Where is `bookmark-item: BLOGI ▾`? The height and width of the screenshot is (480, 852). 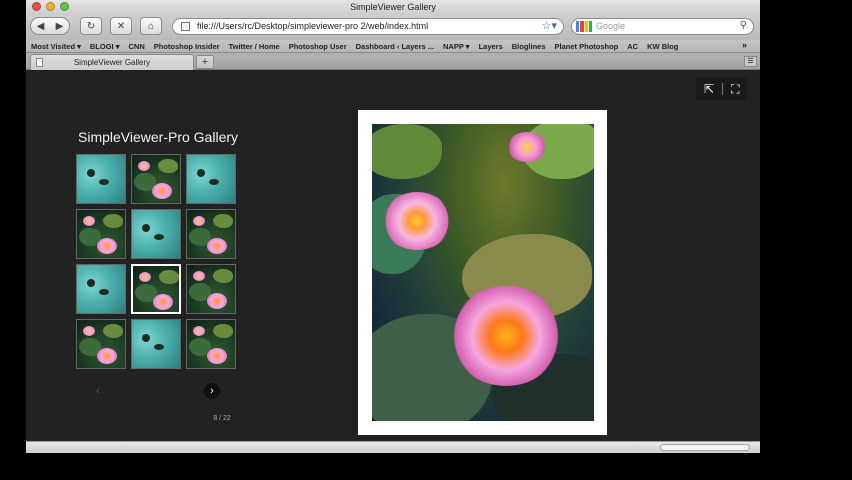 bookmark-item: BLOGI ▾ is located at coordinates (105, 46).